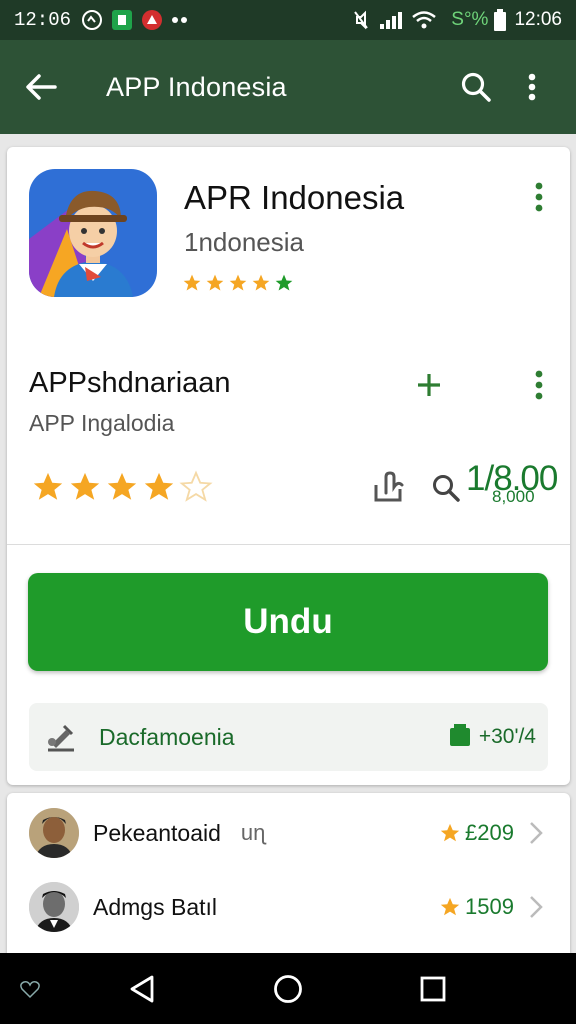  I want to click on reviewer-name: Pekeantoaid, so click(157, 832).